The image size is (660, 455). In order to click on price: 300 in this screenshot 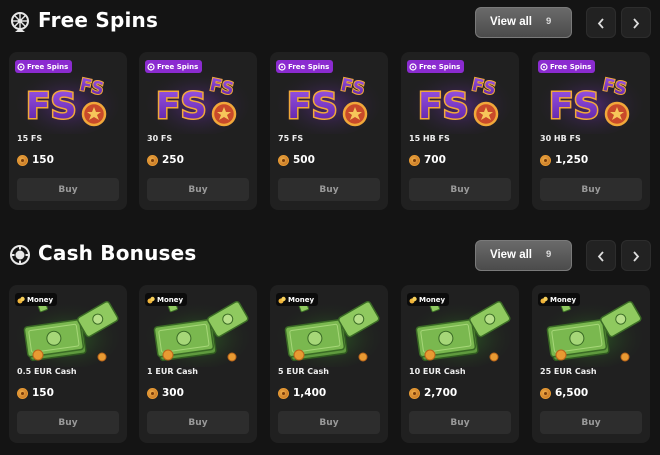, I will do `click(165, 393)`.